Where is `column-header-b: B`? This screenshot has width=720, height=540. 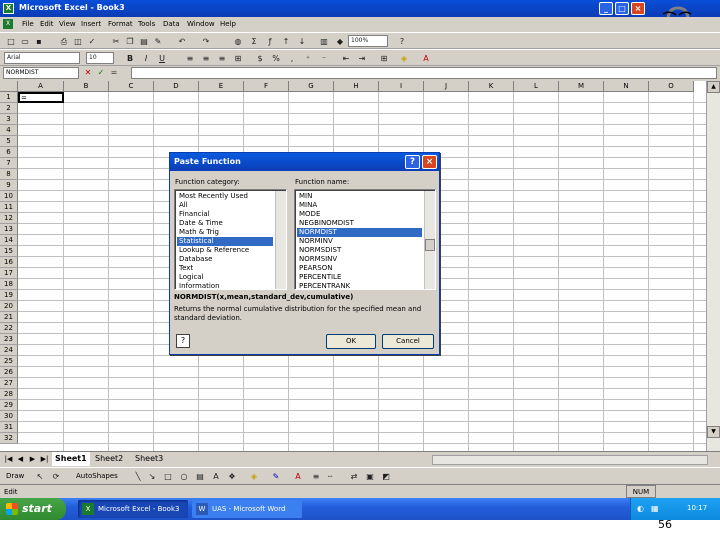 column-header-b: B is located at coordinates (86, 86).